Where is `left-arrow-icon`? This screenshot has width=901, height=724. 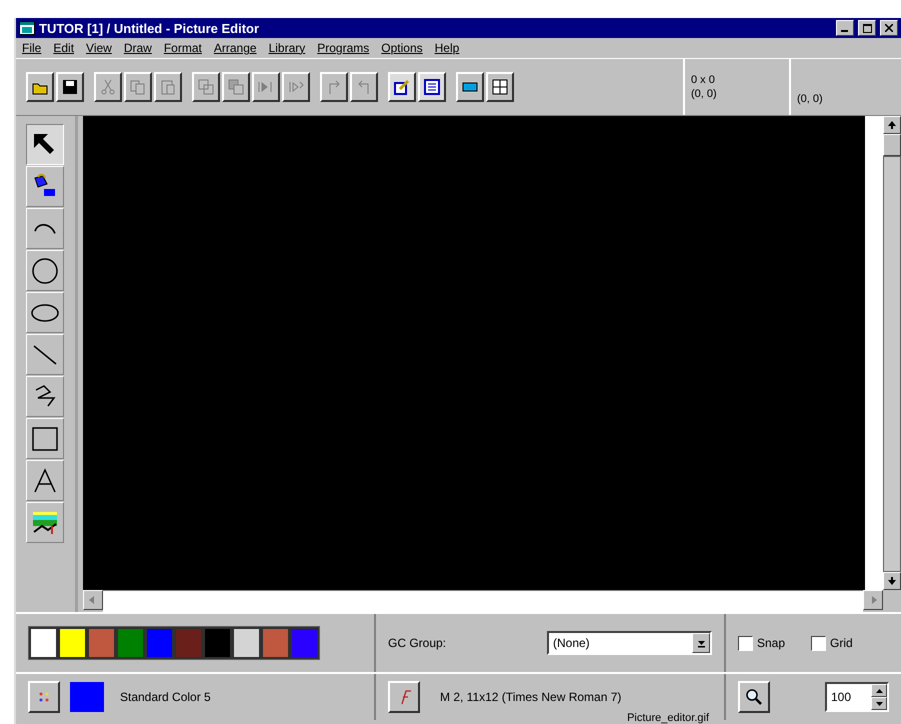 left-arrow-icon is located at coordinates (93, 600).